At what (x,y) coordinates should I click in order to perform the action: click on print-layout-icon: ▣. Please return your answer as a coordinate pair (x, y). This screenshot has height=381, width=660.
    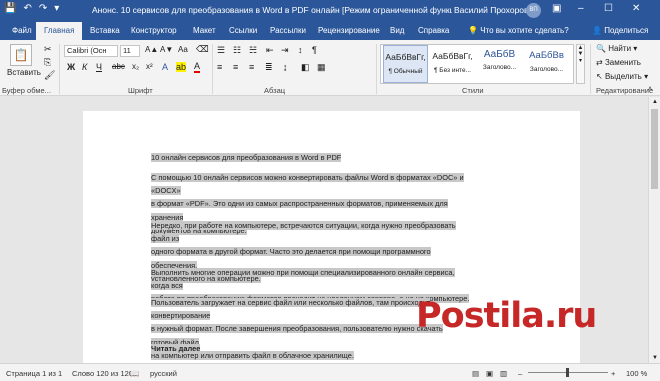
    Looking at the image, I should click on (489, 373).